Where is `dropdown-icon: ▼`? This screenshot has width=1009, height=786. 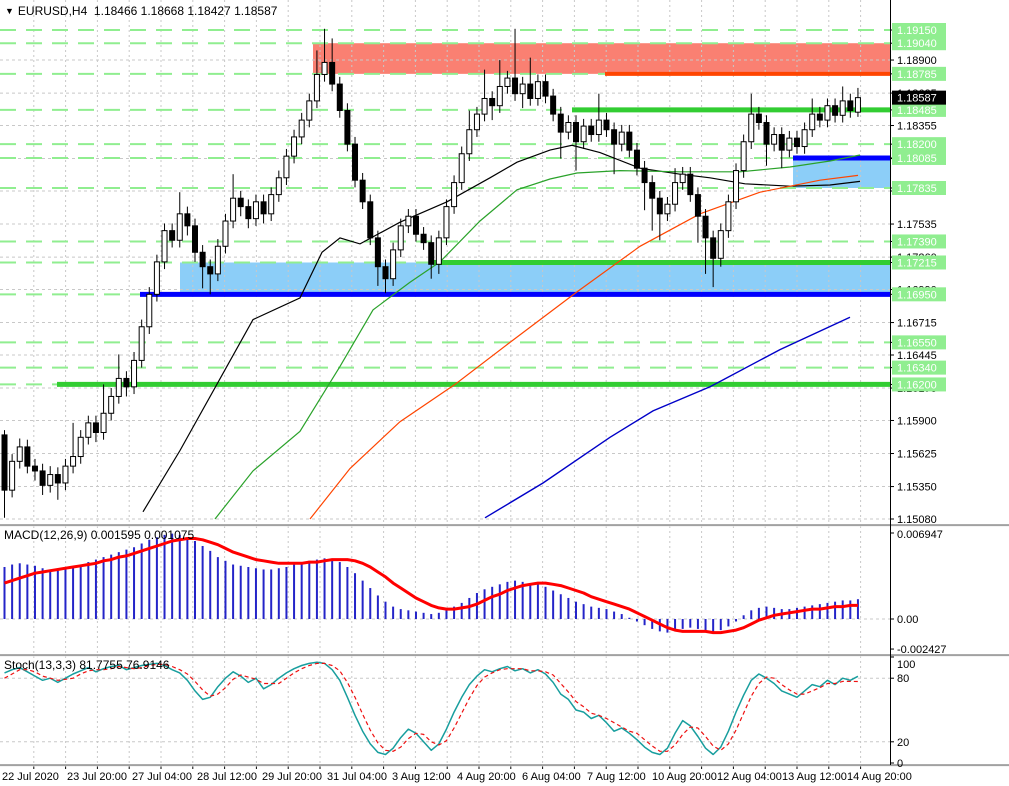
dropdown-icon: ▼ is located at coordinates (9, 11).